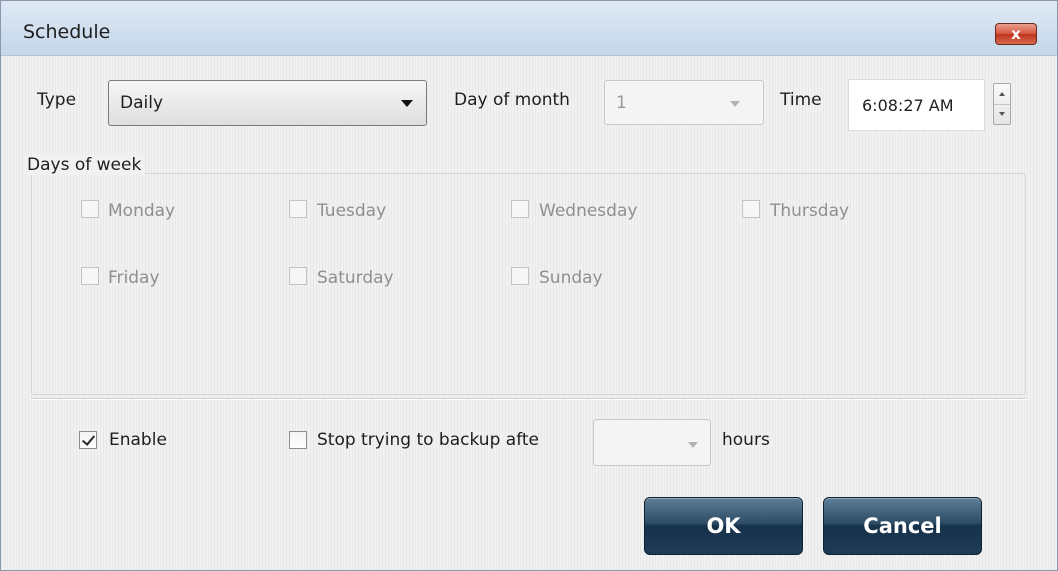  What do you see at coordinates (723, 526) in the screenshot?
I see `ok-button: OK` at bounding box center [723, 526].